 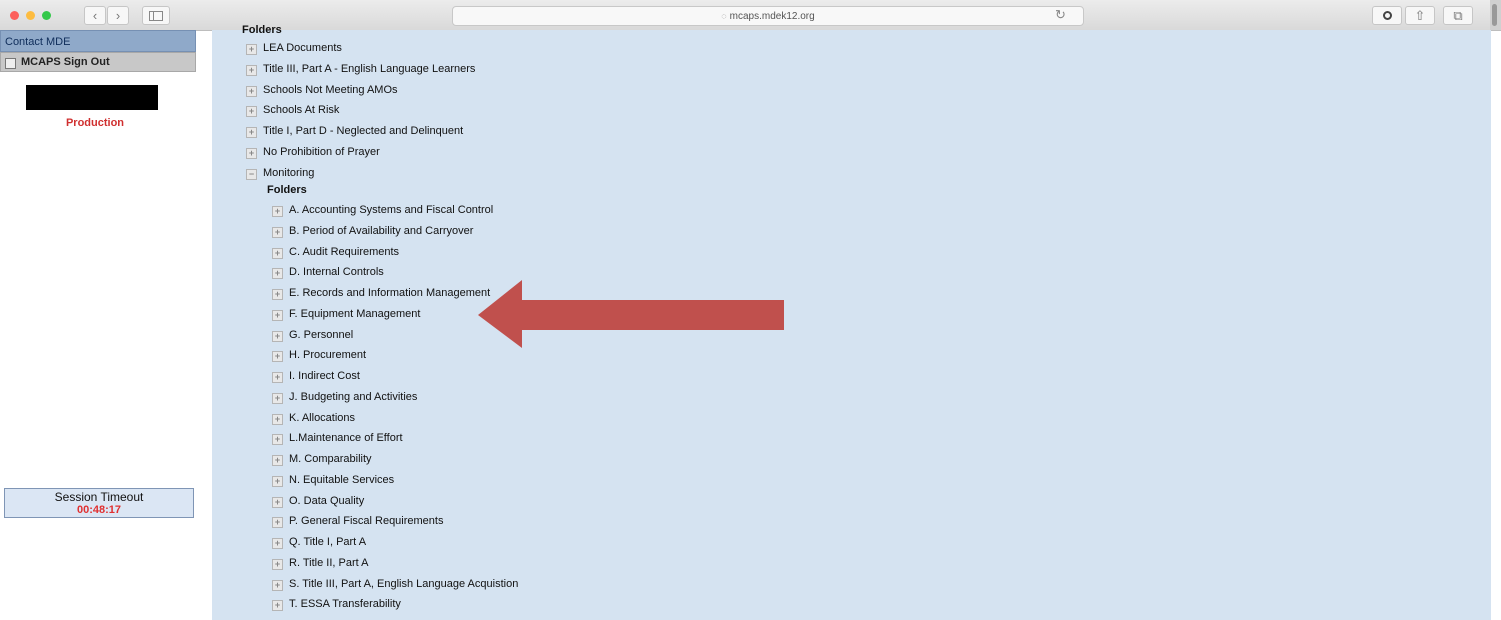 I want to click on tree-item-label: No Prohibition of Prayer, so click(x=321, y=152).